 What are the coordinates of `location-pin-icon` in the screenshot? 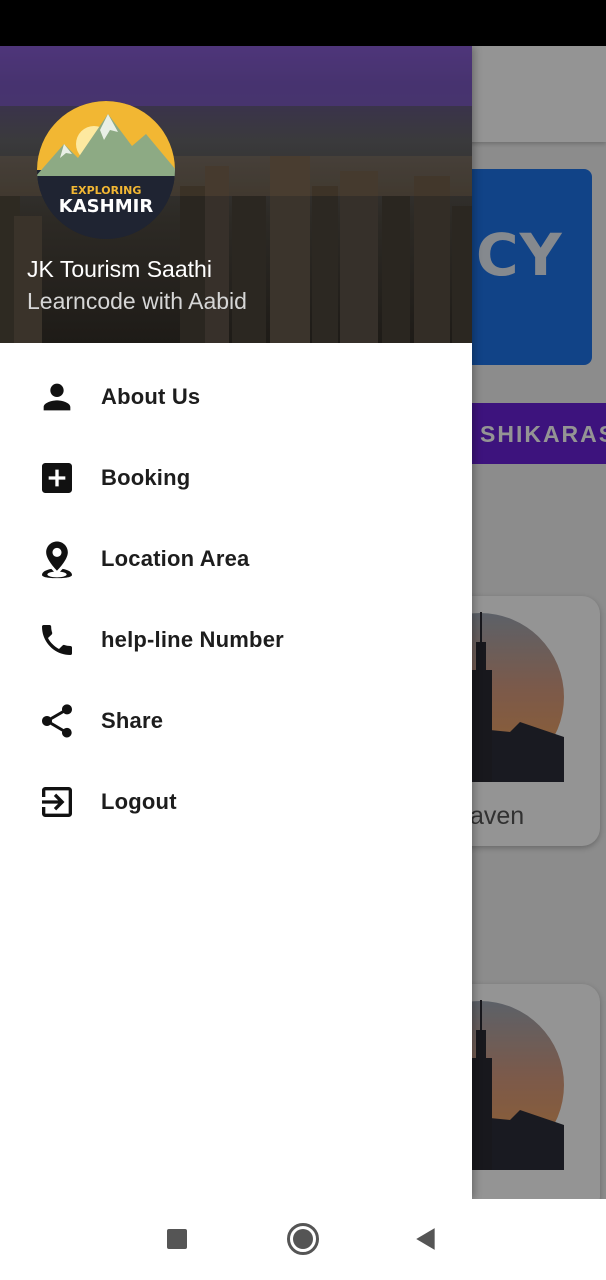 It's located at (57, 559).